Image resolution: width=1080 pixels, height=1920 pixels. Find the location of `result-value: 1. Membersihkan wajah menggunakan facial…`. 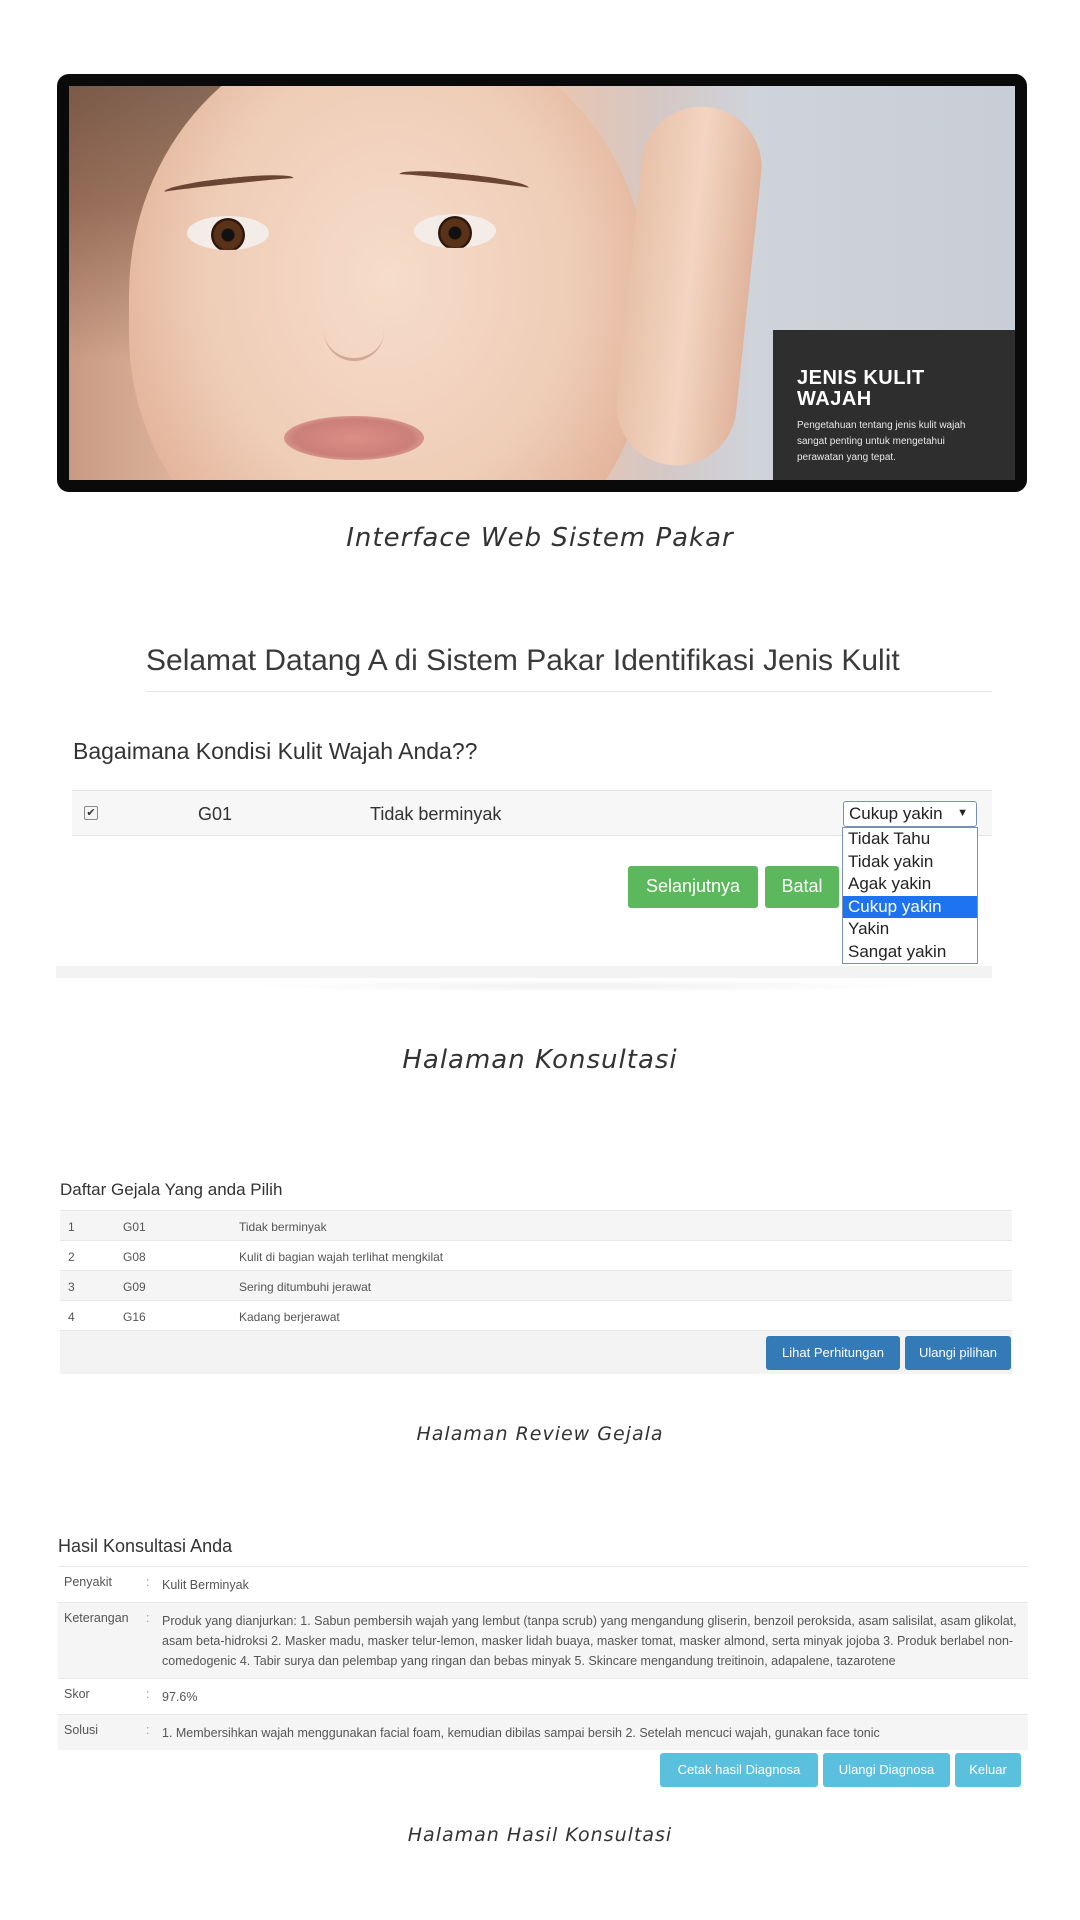

result-value: 1. Membersihkan wajah menggunakan facial… is located at coordinates (521, 1733).